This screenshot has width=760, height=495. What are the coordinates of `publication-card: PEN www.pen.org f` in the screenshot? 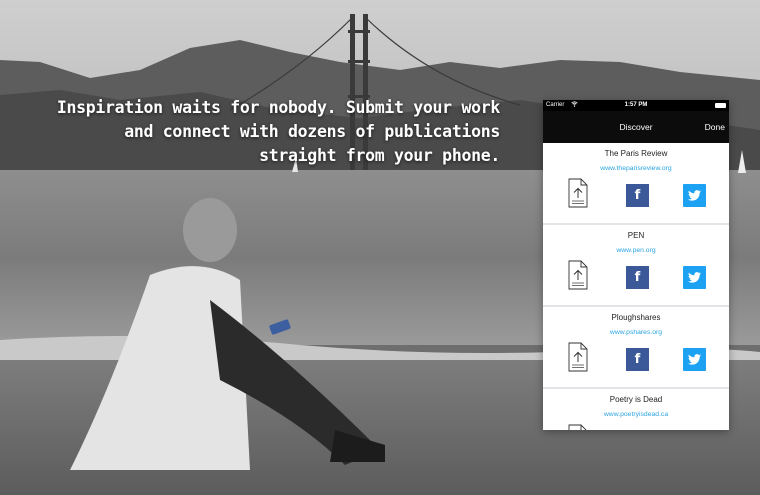 It's located at (636, 266).